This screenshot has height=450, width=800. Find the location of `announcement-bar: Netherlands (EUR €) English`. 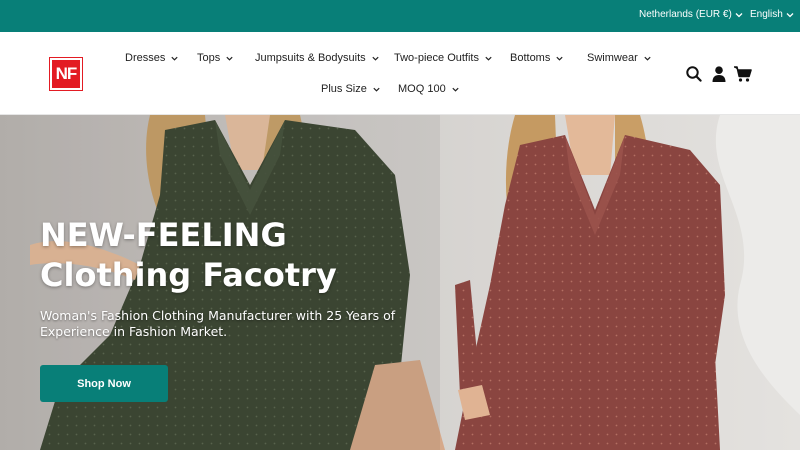

announcement-bar: Netherlands (EUR €) English is located at coordinates (400, 16).